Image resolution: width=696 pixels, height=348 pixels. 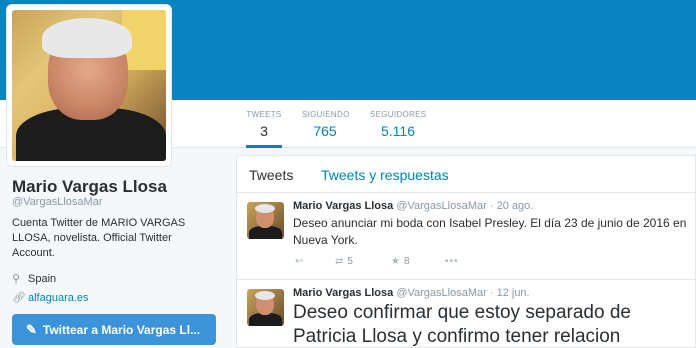 I want to click on favorite-button: ★ 8, so click(x=400, y=261).